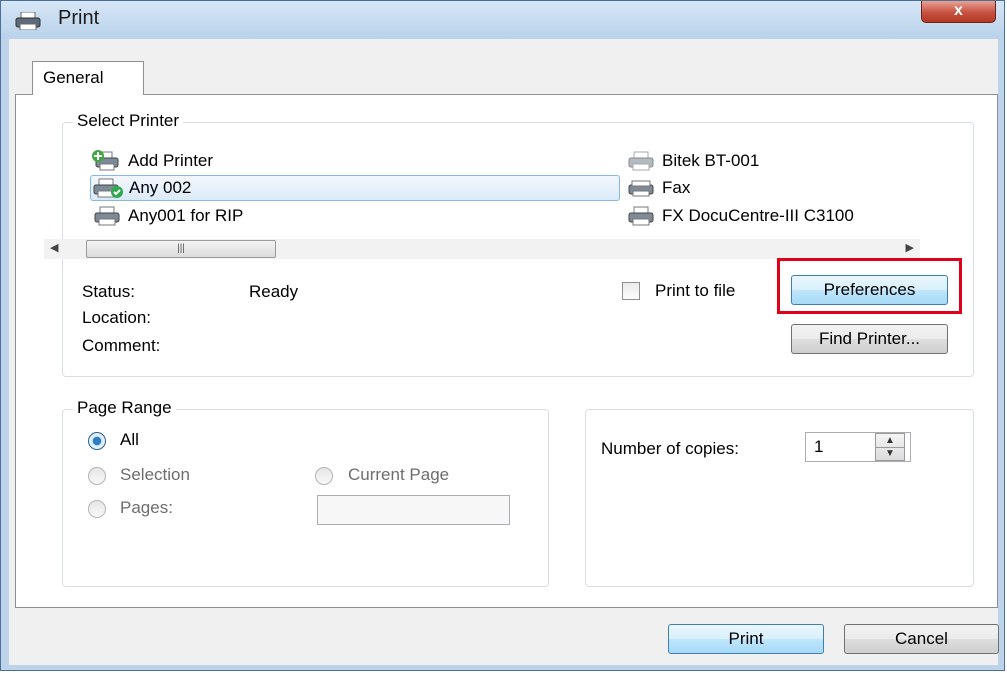  Describe the element at coordinates (54, 247) in the screenshot. I see `scroll-left-icon: ◀` at that location.